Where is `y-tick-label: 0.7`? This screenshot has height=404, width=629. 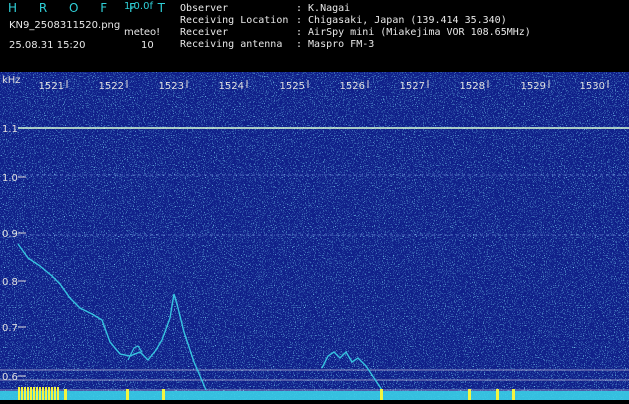 y-tick-label: 0.7 is located at coordinates (10, 328).